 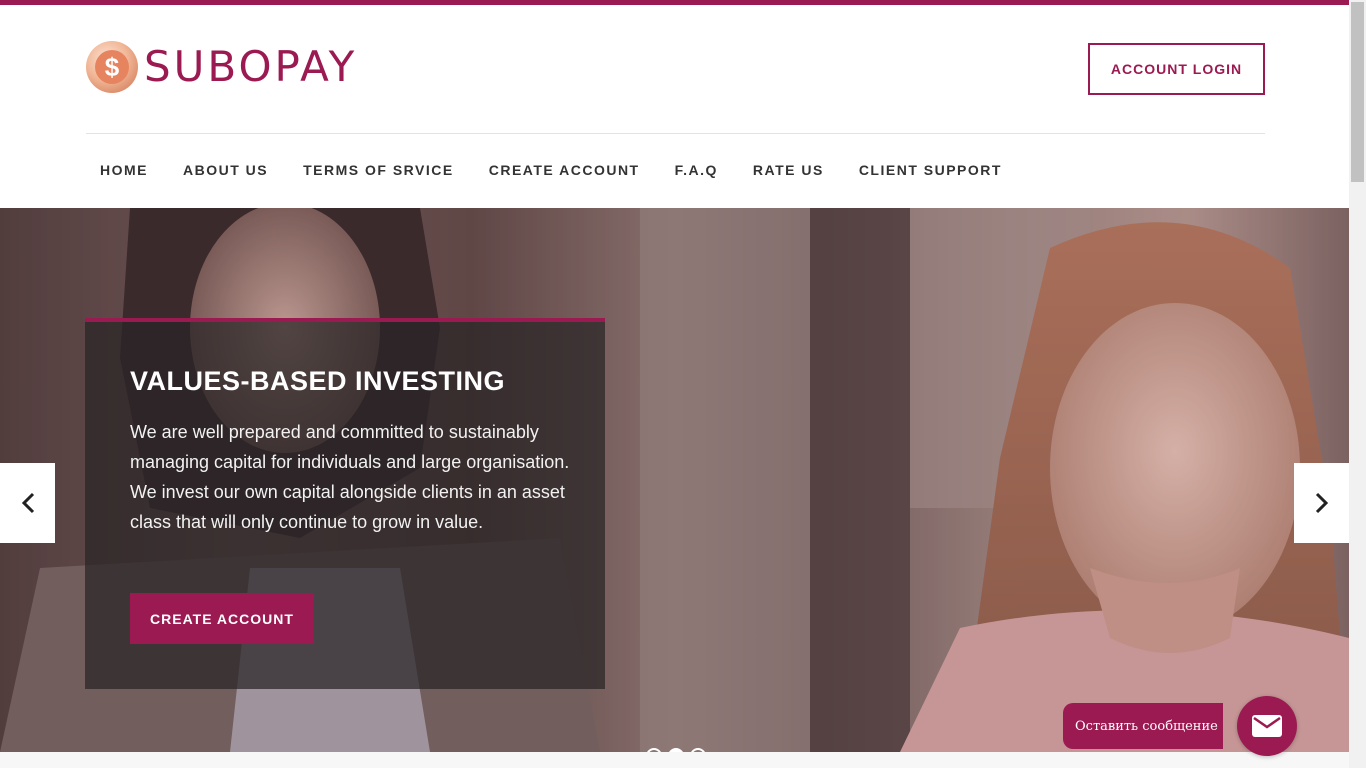 I want to click on logo: $ SUBOPAY, so click(x=221, y=67).